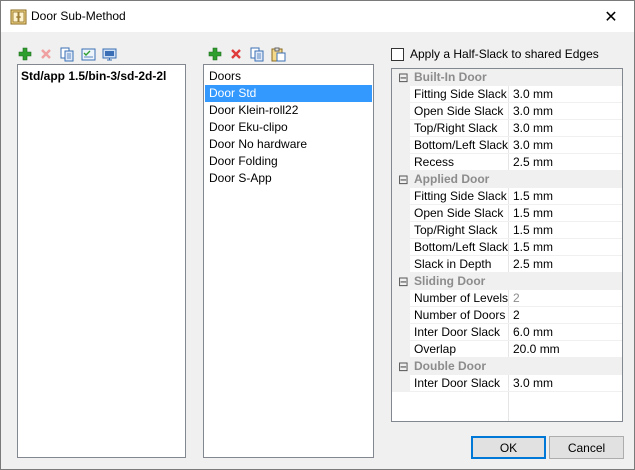  I want to click on paste-door-button, so click(278, 54).